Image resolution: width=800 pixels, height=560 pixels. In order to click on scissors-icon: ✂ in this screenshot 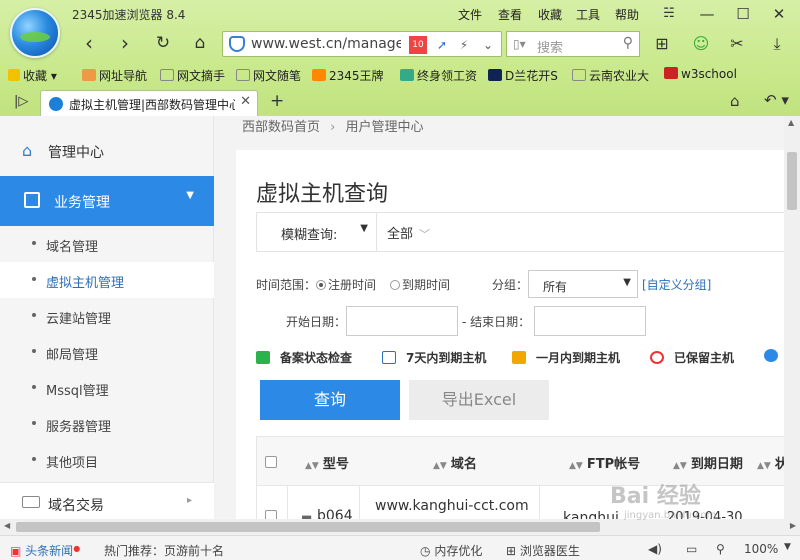, I will do `click(737, 44)`.